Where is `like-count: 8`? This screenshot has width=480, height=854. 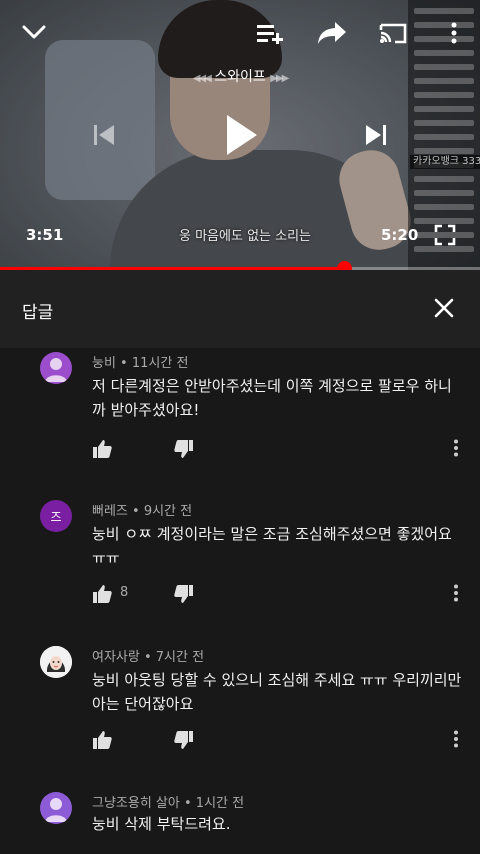 like-count: 8 is located at coordinates (124, 592).